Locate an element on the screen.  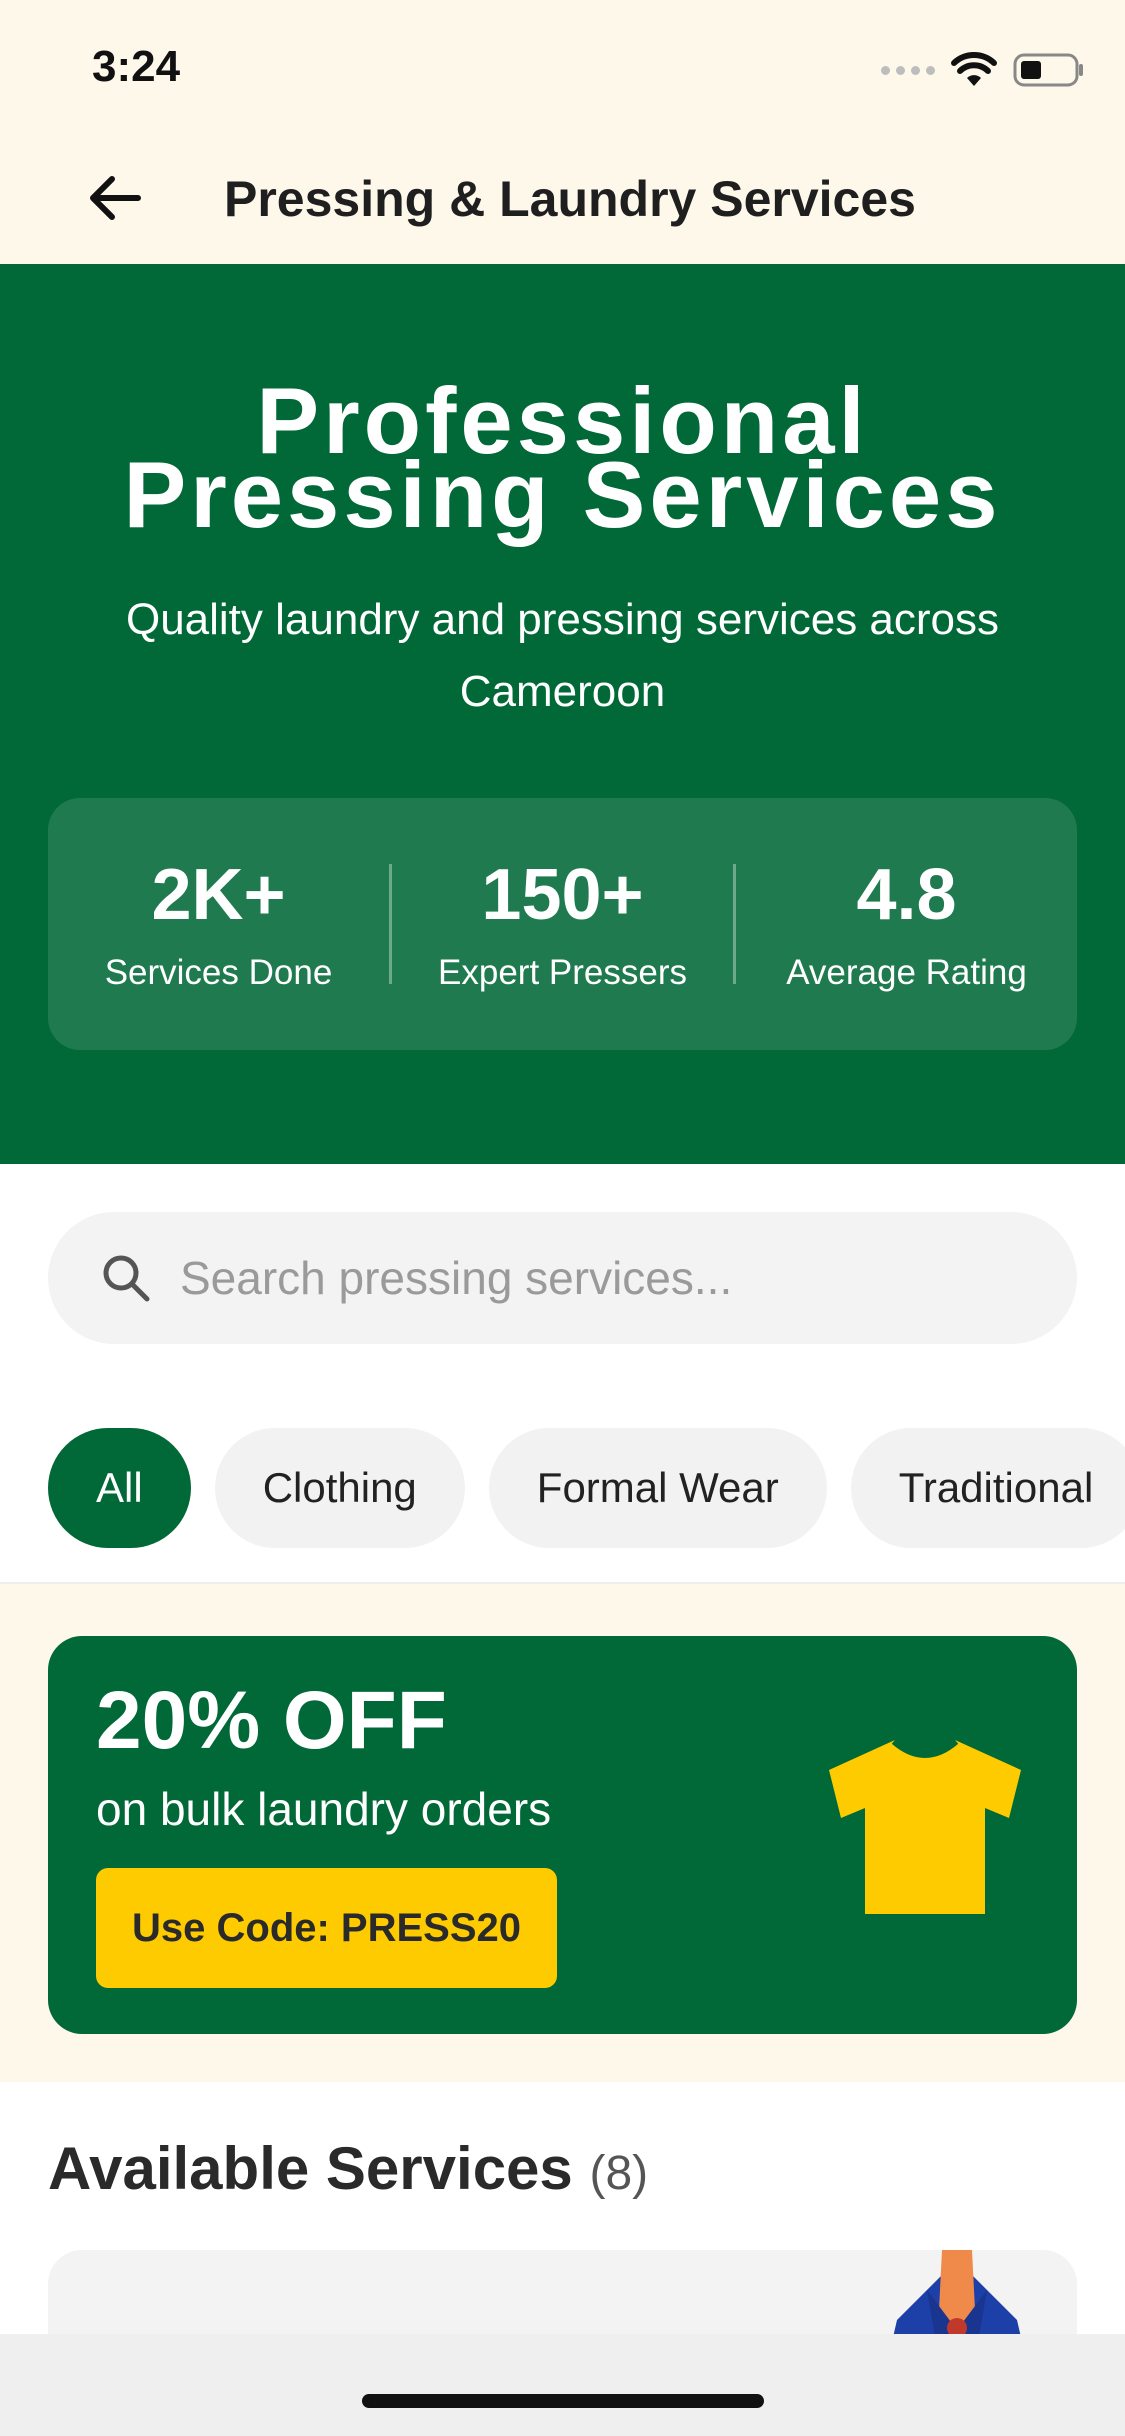
arrow-left-icon is located at coordinates (115, 198).